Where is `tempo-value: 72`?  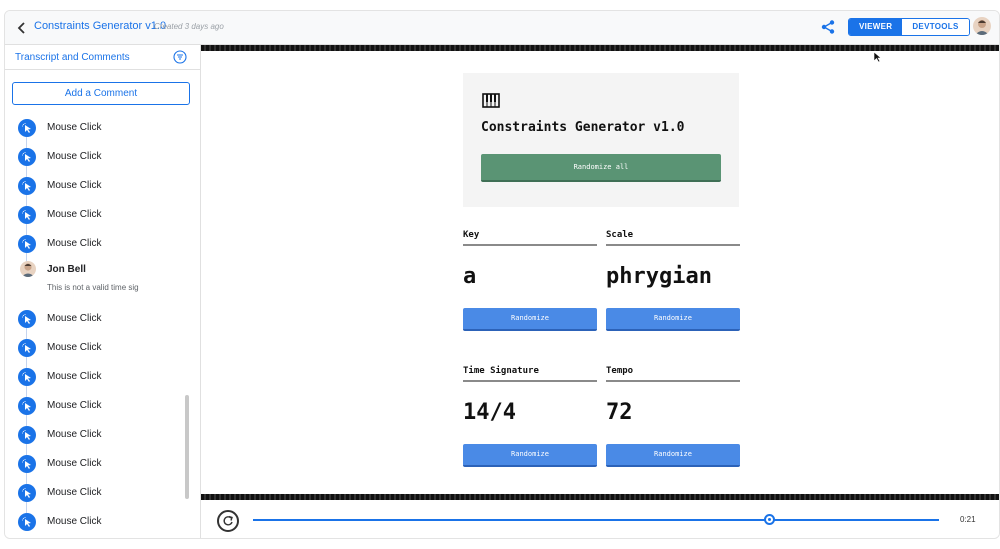 tempo-value: 72 is located at coordinates (619, 412).